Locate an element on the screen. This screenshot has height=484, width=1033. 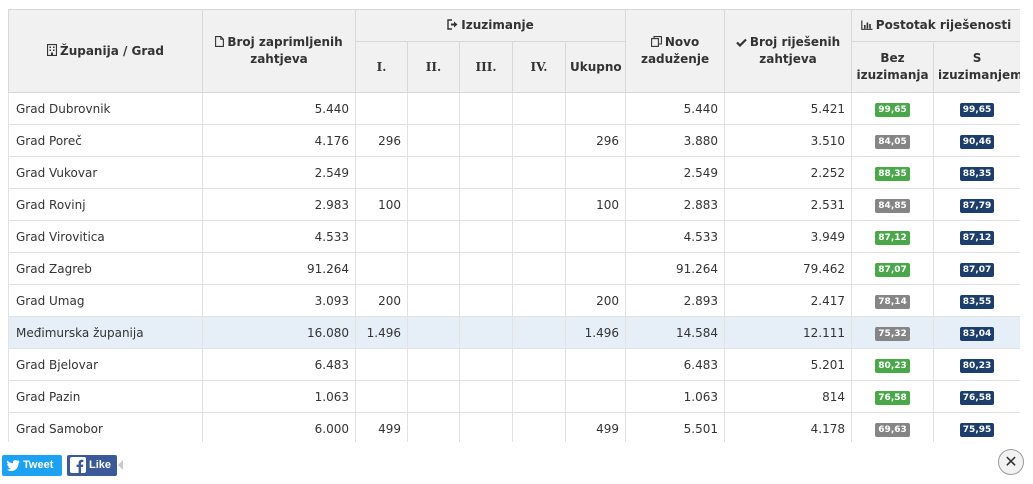
cell-new-debt: 2.549 is located at coordinates (675, 172).